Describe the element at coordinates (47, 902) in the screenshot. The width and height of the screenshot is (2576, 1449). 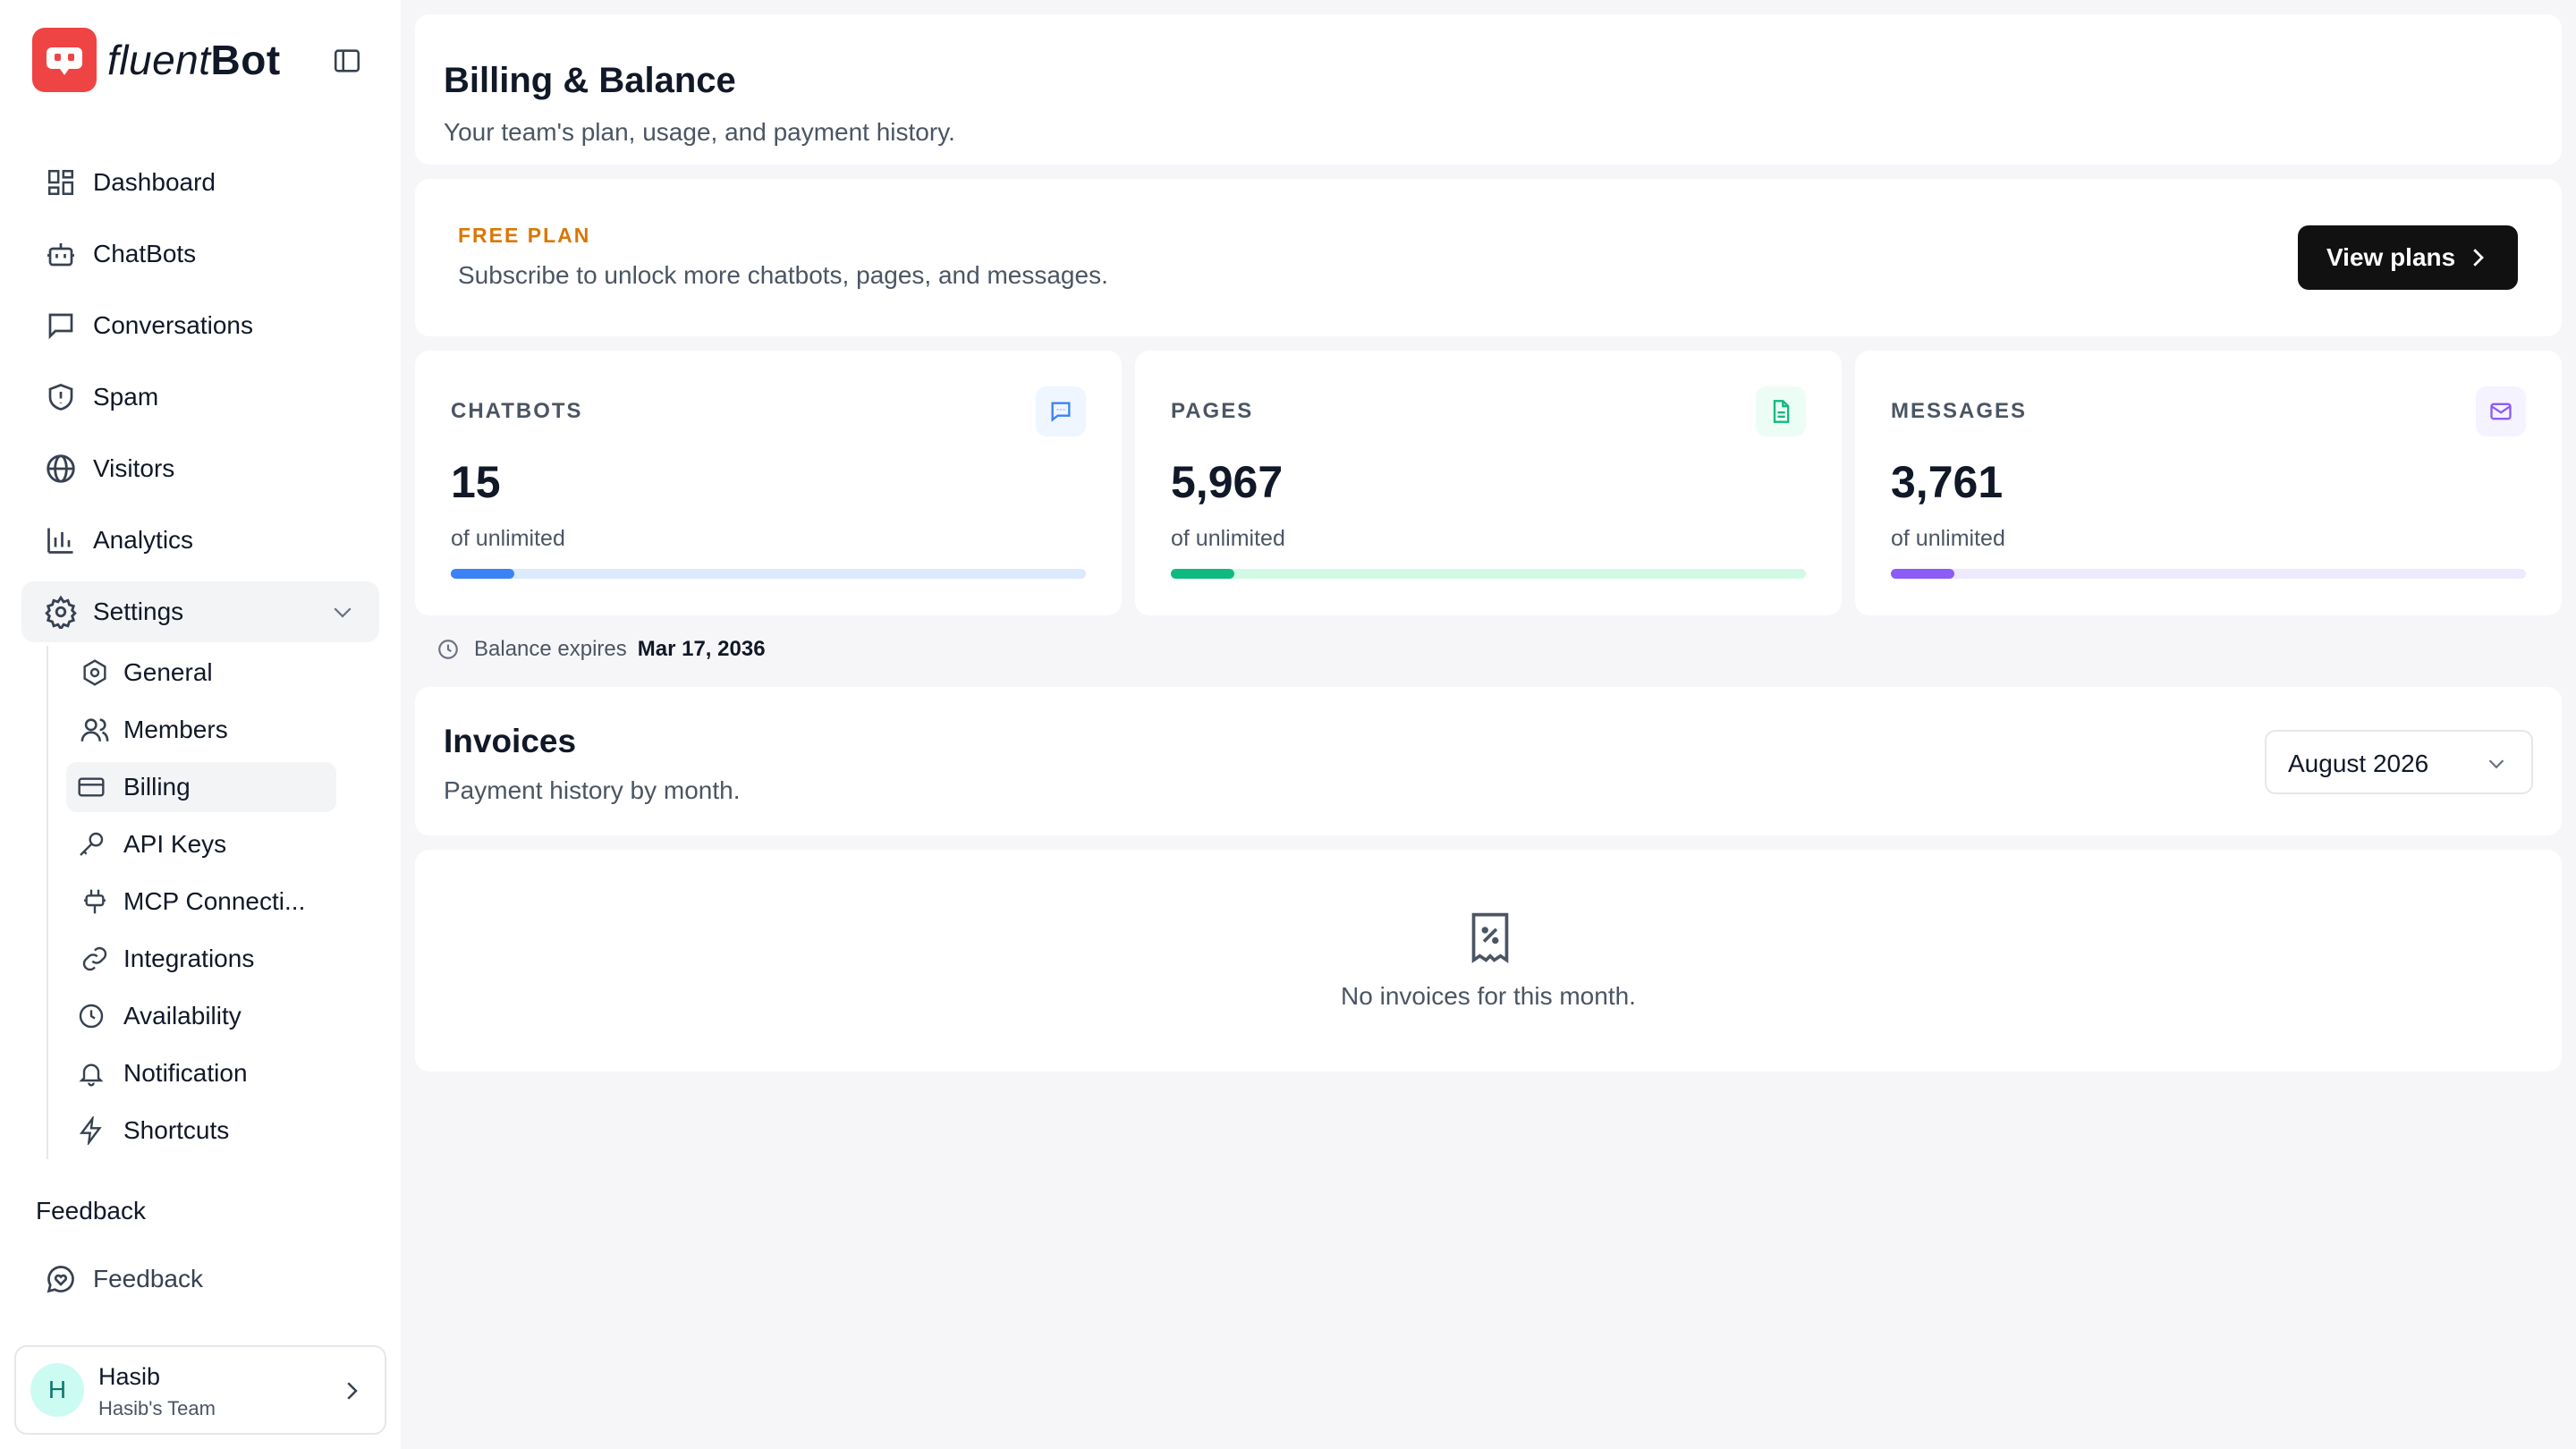
I see `settings-subnav-rail` at that location.